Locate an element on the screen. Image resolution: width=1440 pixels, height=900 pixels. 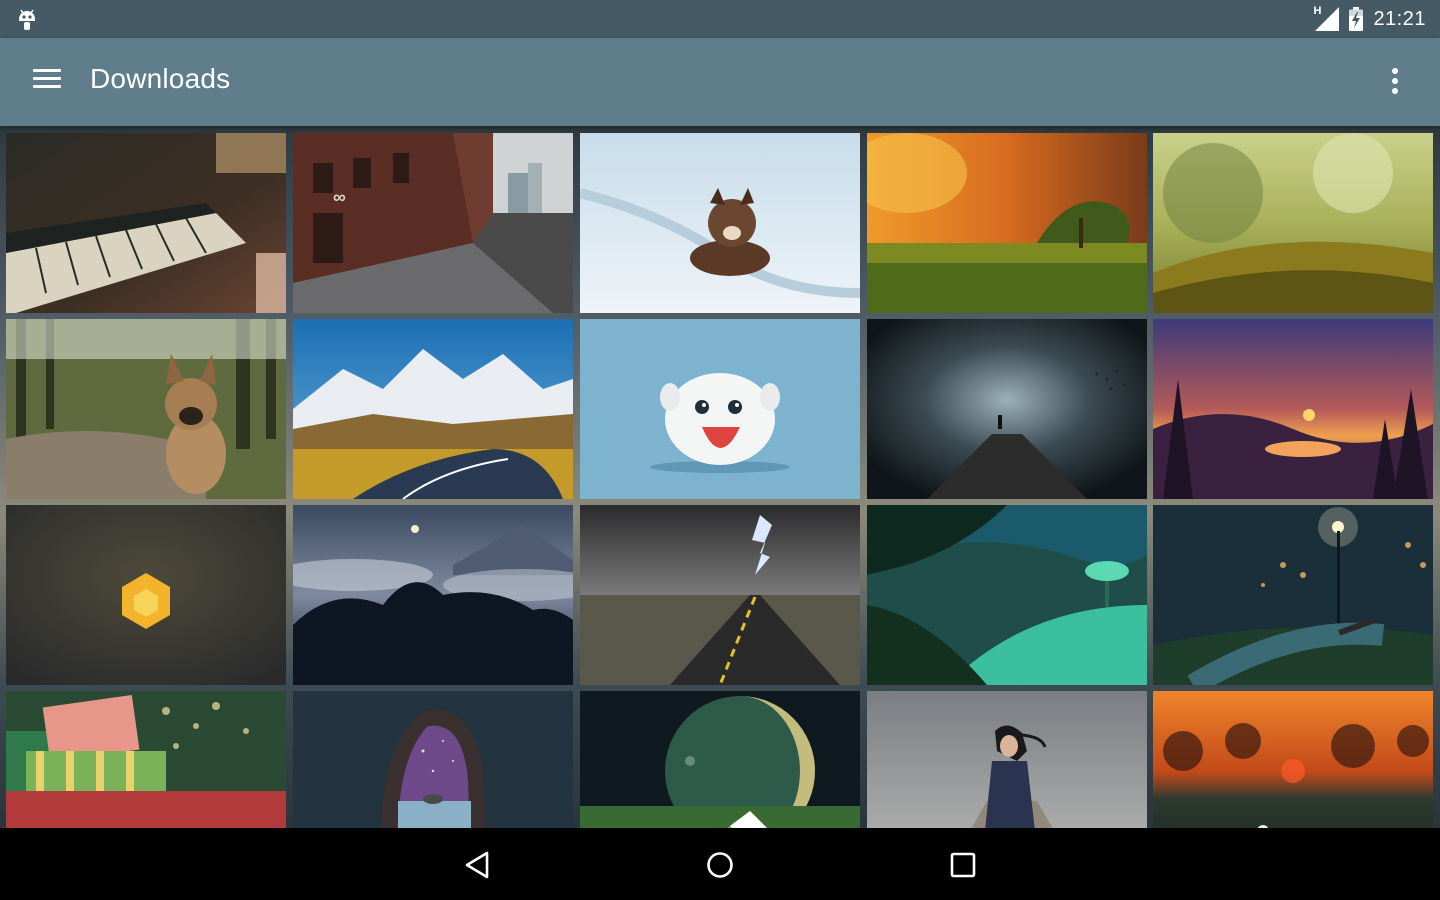
signal-icon: H is located at coordinates (1326, 18).